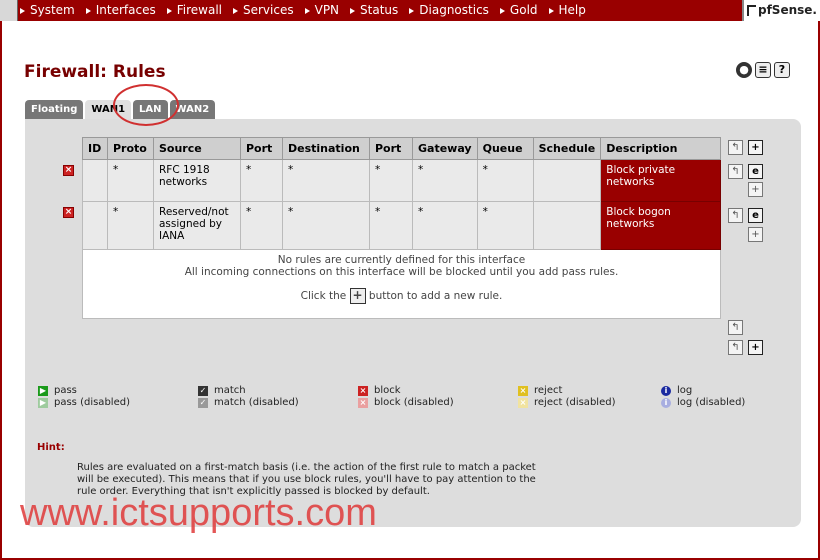  Describe the element at coordinates (92, 402) in the screenshot. I see `legend-label: pass (disabled)` at that location.